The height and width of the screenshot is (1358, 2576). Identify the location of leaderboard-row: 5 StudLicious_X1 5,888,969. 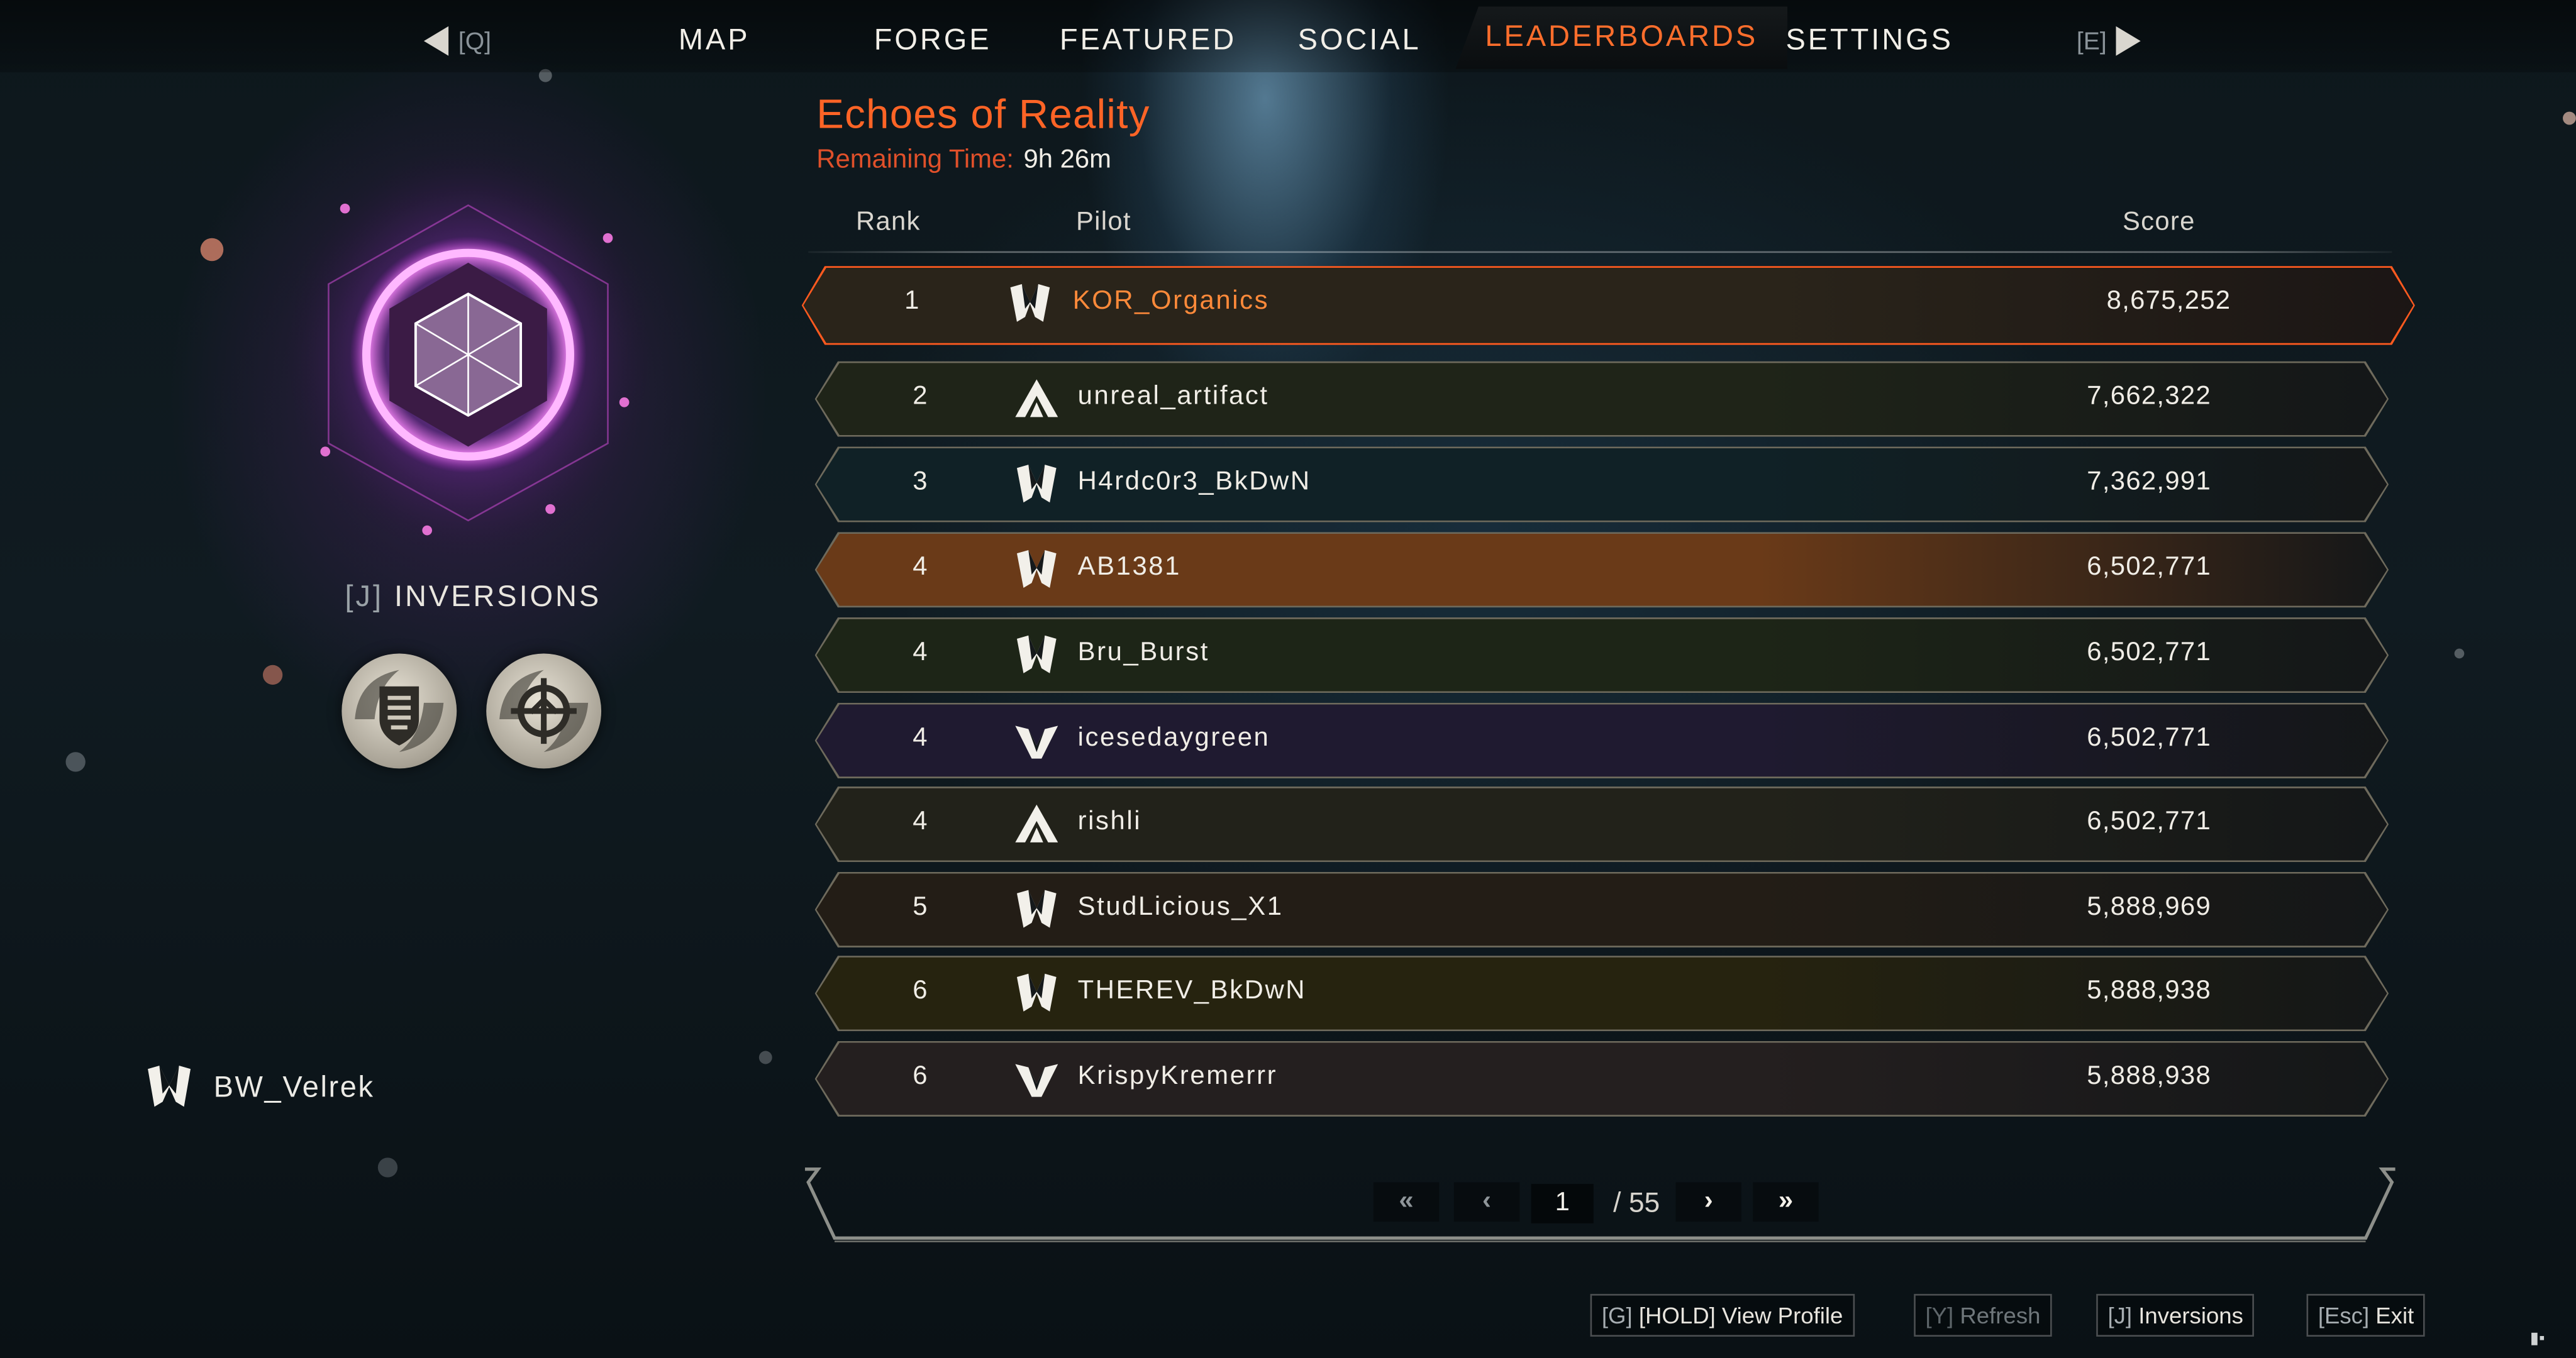
(1602, 909).